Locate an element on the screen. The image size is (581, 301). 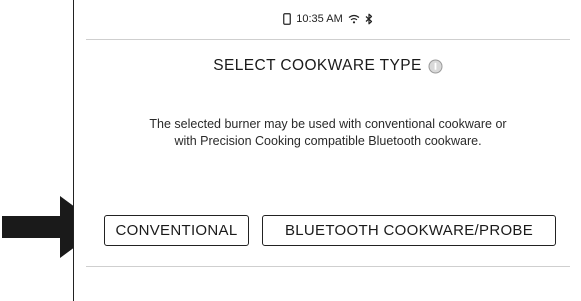
page-title: SELECT COOKWARE TYPE is located at coordinates (317, 65).